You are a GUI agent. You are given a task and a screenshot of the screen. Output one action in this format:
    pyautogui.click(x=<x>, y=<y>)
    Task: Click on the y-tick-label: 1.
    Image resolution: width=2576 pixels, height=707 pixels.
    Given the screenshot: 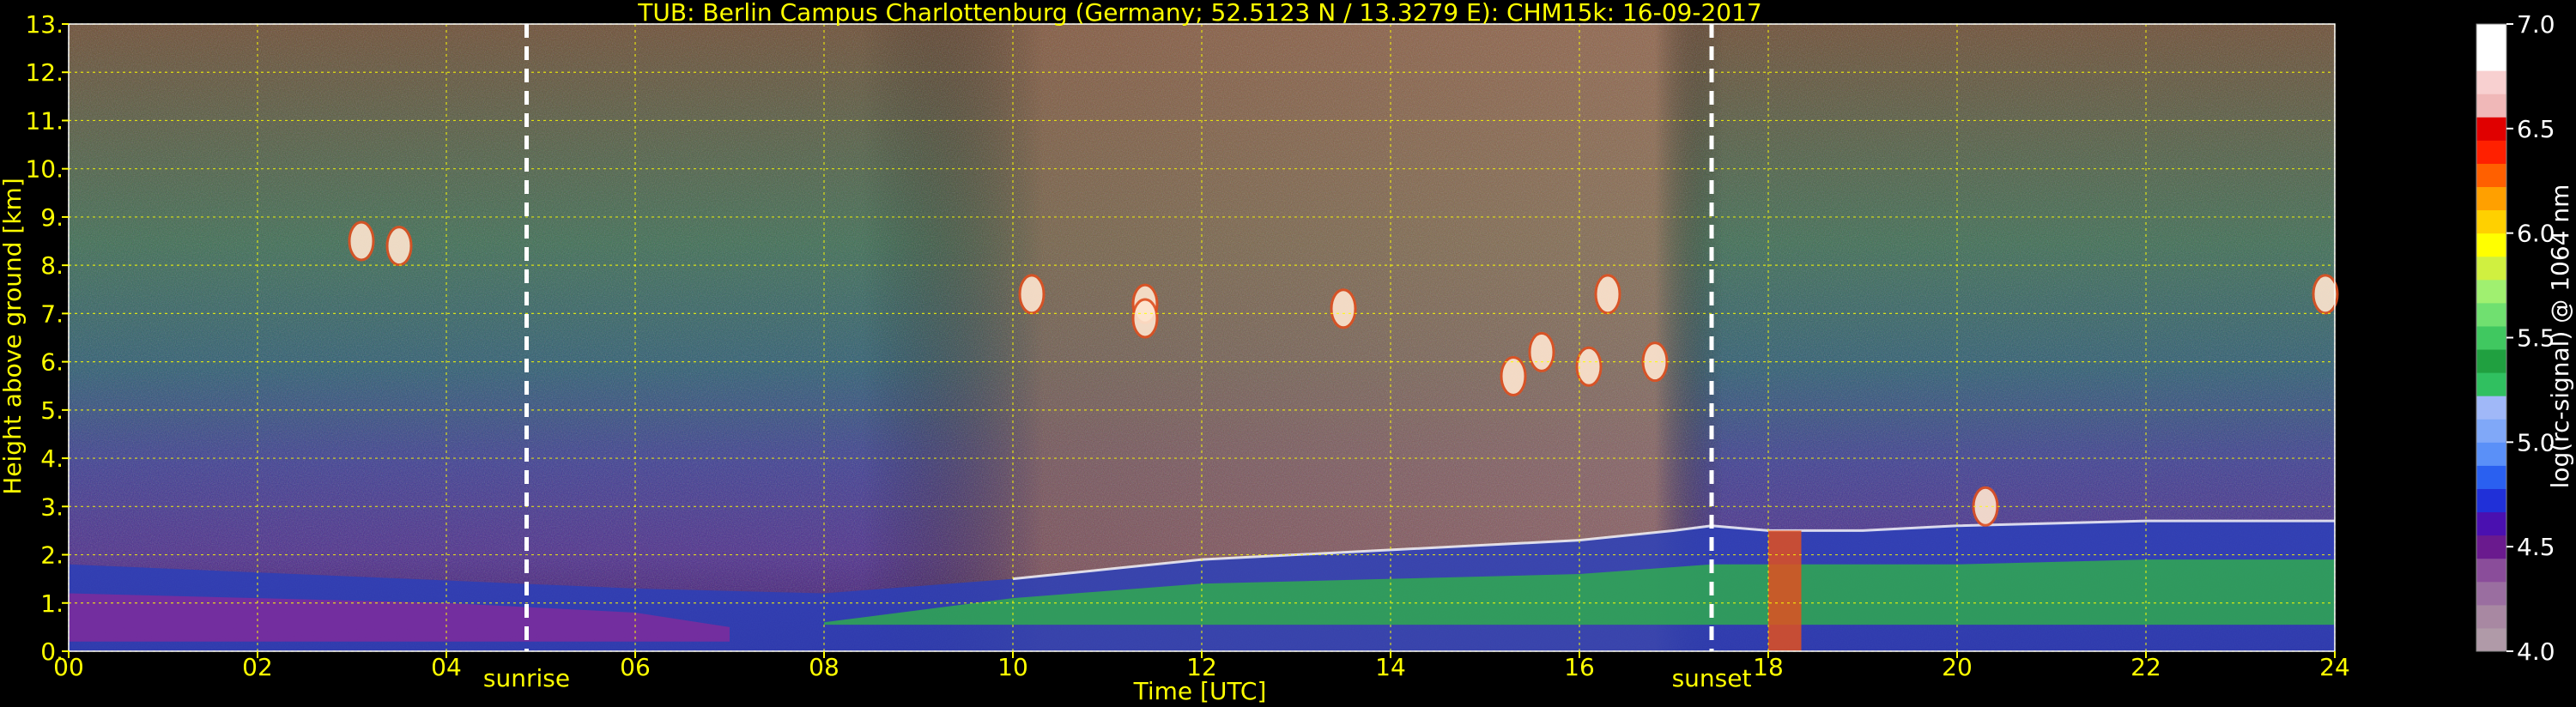 What is the action you would take?
    pyautogui.click(x=52, y=603)
    